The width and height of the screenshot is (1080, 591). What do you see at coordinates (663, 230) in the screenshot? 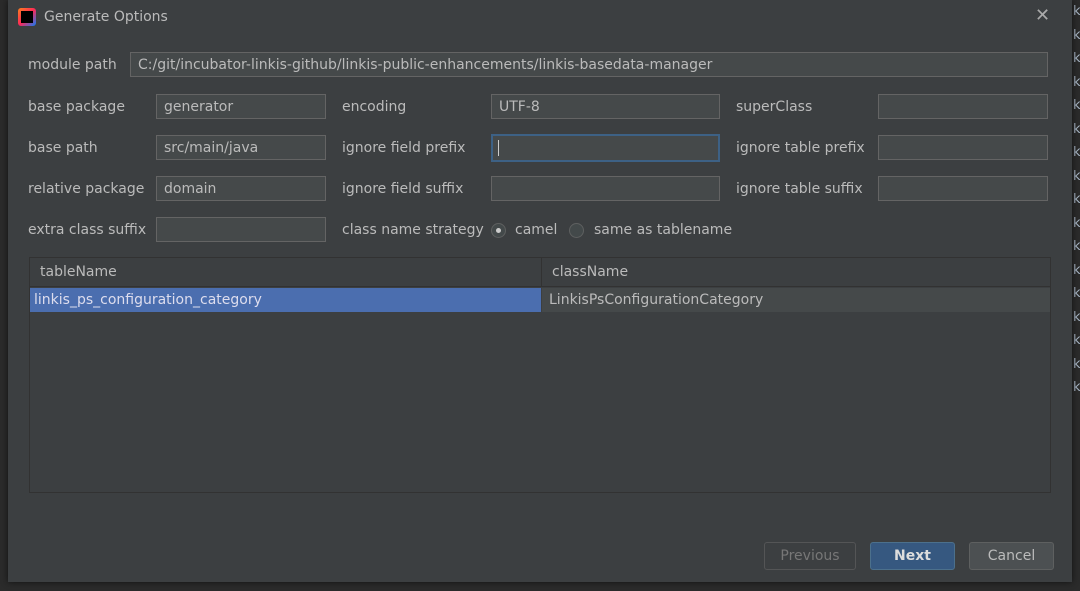
I see `radio-same-as-tablename-label: same as tablename` at bounding box center [663, 230].